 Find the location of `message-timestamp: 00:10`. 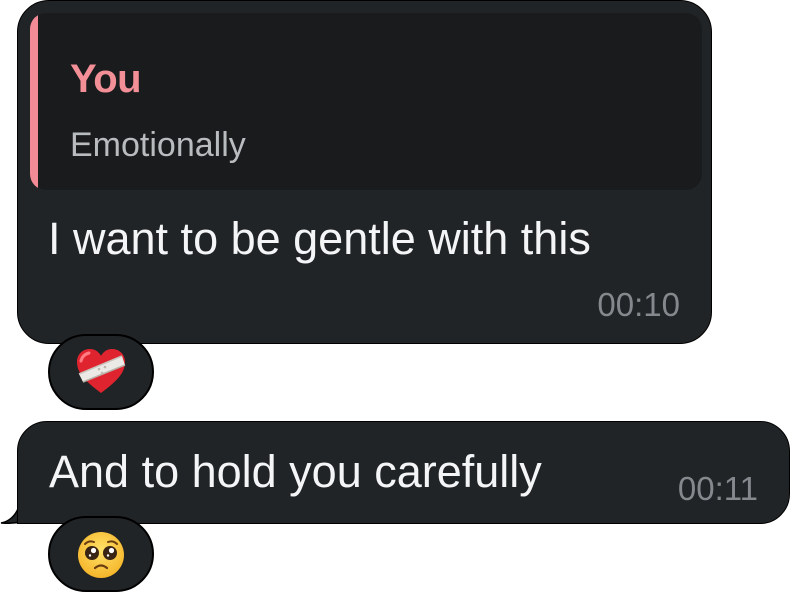

message-timestamp: 00:10 is located at coordinates (638, 304).